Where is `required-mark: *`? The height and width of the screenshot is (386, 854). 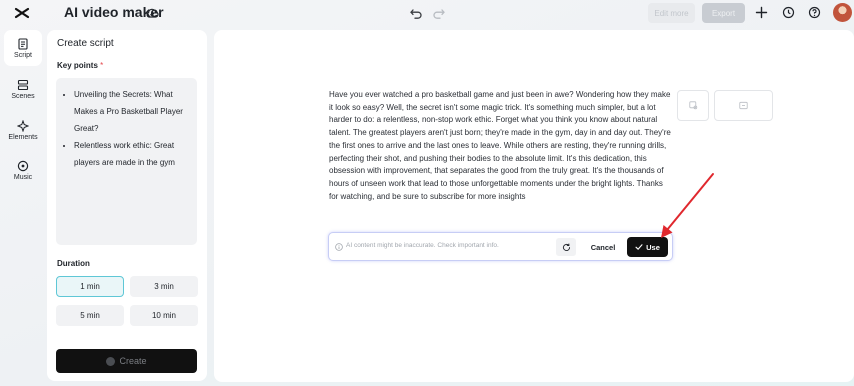 required-mark: * is located at coordinates (102, 65).